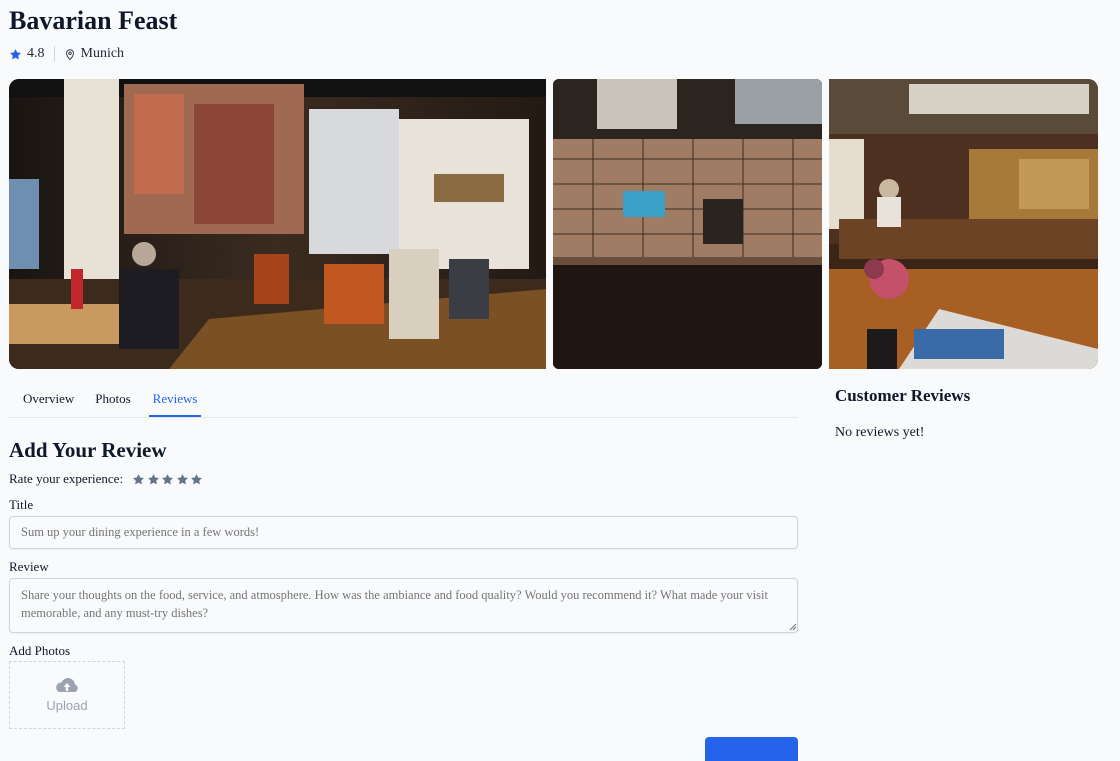 This screenshot has width=1120, height=761. I want to click on review-title-input, so click(403, 532).